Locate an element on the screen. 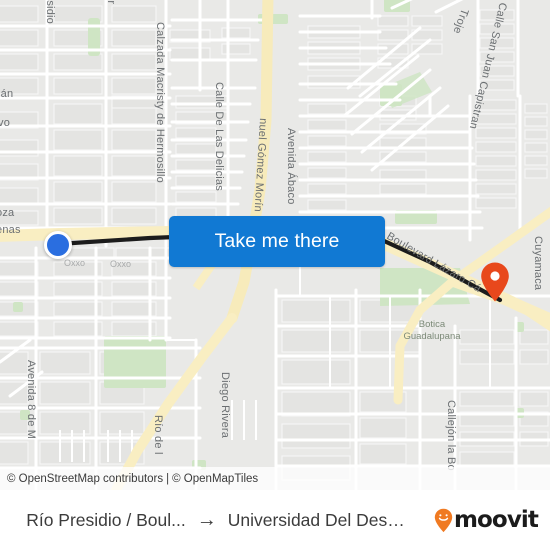 This screenshot has height=550, width=550. destination-pin-marker is located at coordinates (495, 282).